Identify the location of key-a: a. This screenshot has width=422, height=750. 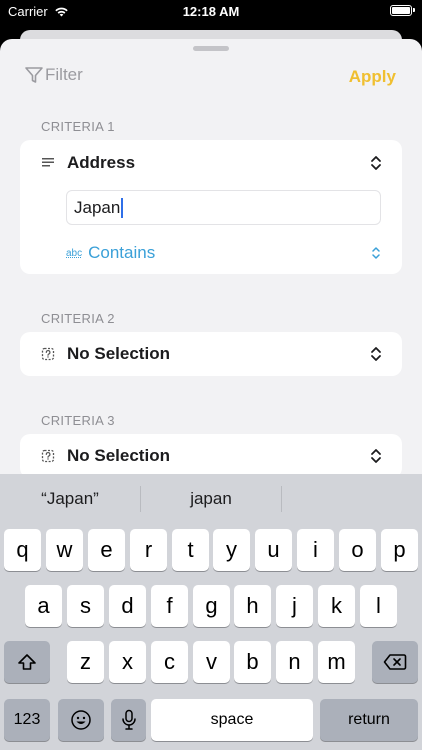
(43, 606).